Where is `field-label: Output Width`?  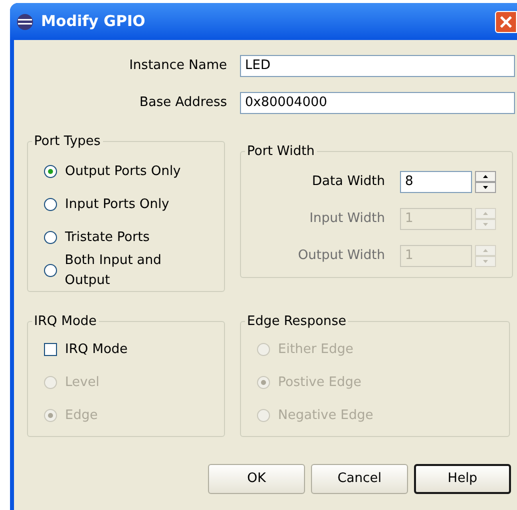 field-label: Output Width is located at coordinates (341, 255).